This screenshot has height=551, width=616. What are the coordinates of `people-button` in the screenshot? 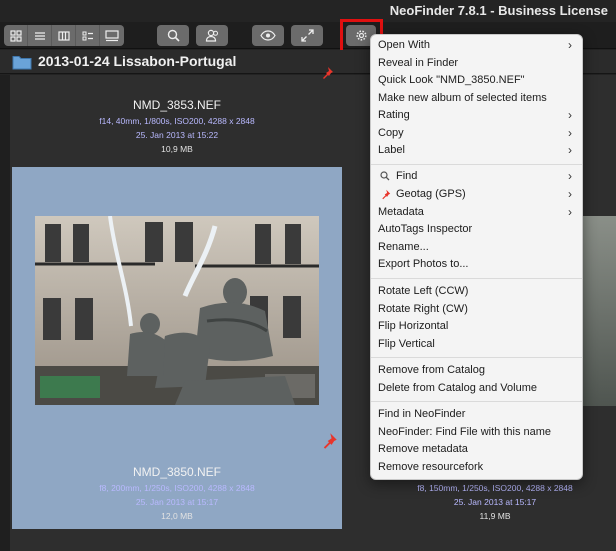 It's located at (212, 35).